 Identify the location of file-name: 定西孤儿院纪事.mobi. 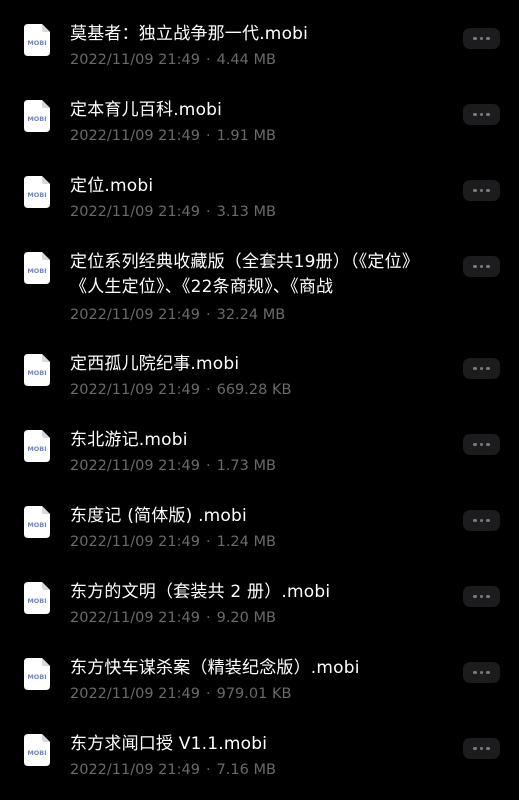
(155, 364).